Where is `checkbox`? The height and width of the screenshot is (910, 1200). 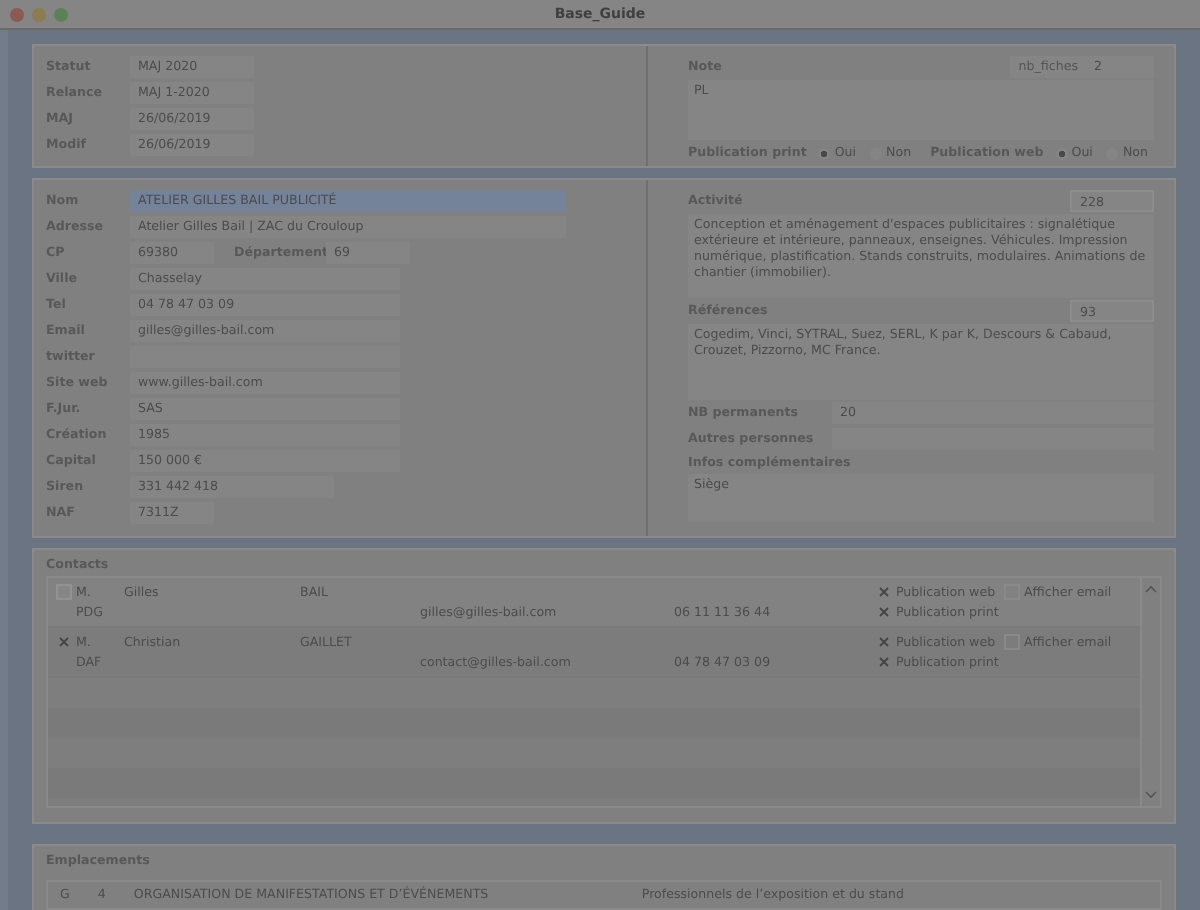 checkbox is located at coordinates (64, 642).